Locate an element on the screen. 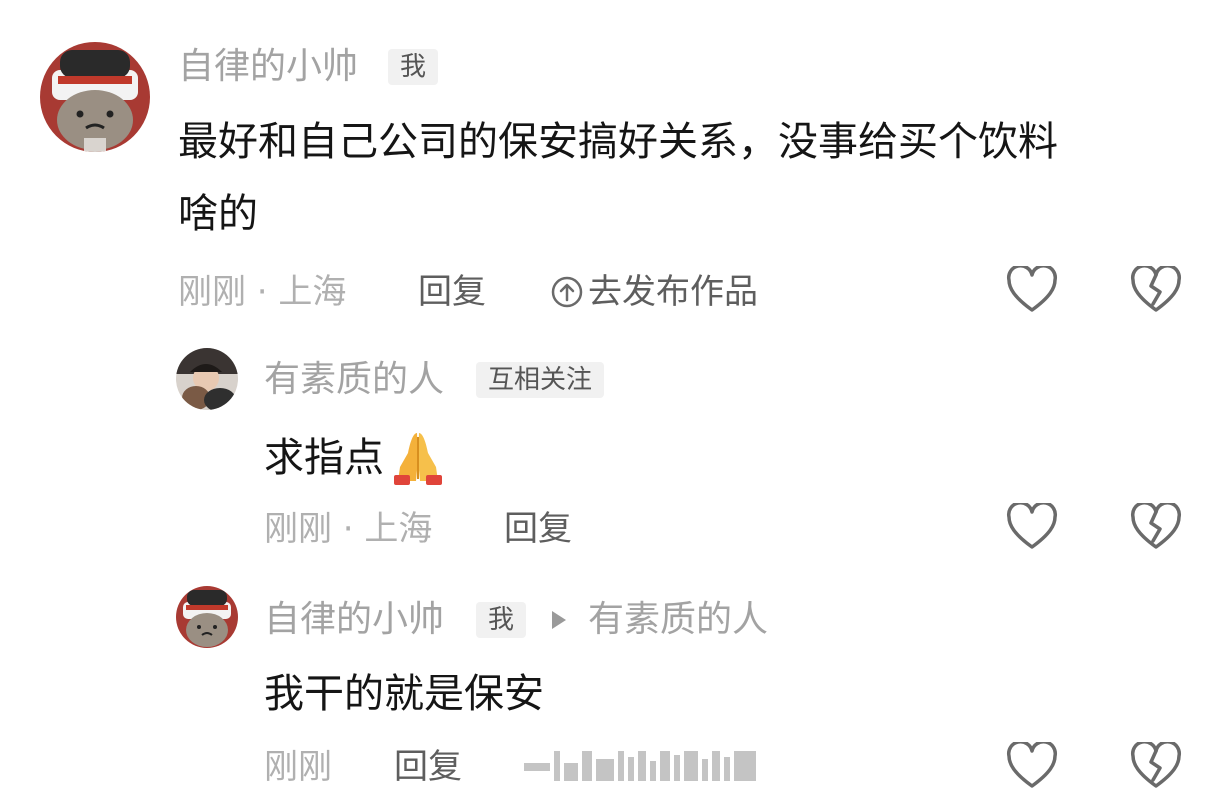  comment-text-body: 求指点 is located at coordinates (324, 458).